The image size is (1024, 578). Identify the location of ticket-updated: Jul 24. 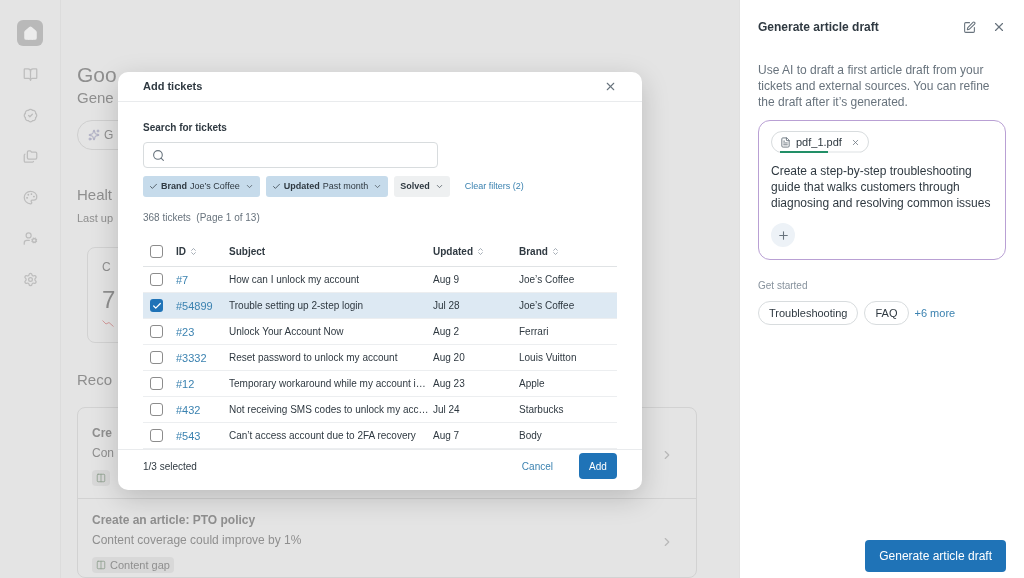
(446, 410).